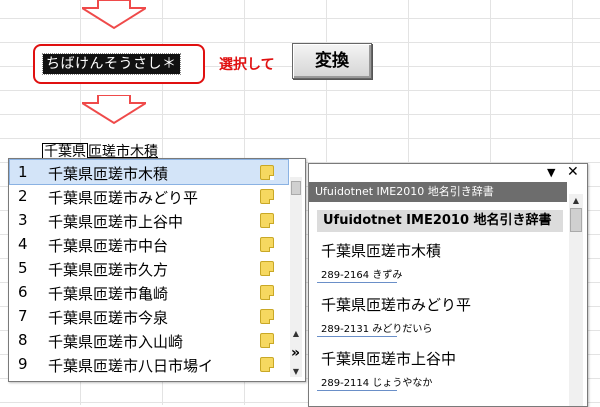 This screenshot has width=600, height=407. I want to click on instruction-label: 選択して, so click(247, 65).